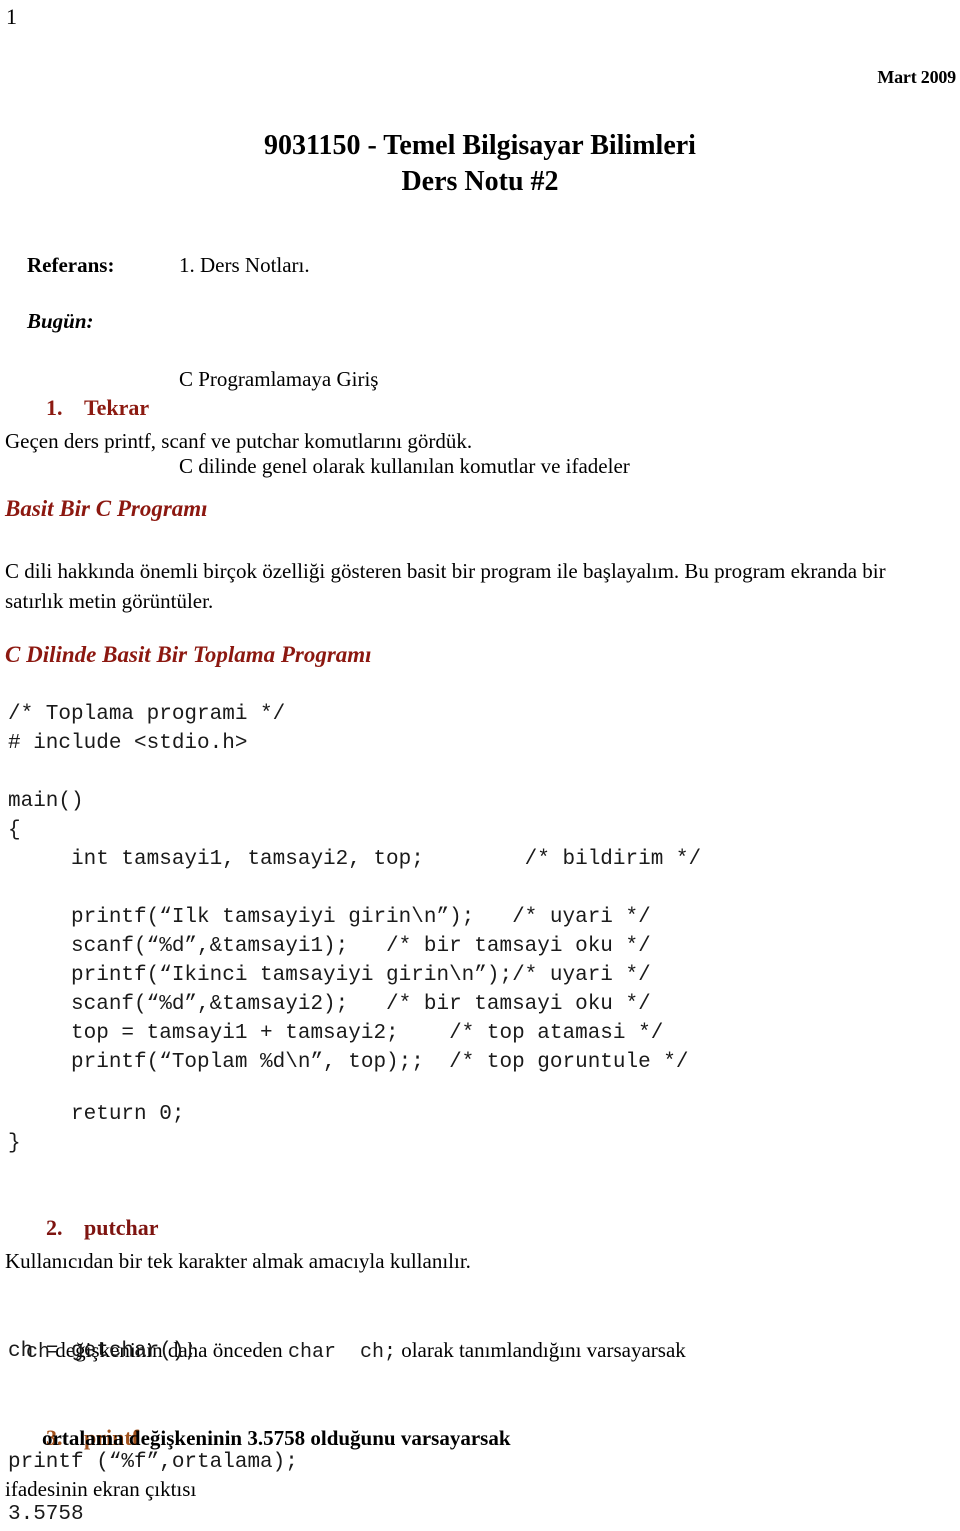 The width and height of the screenshot is (960, 1531). What do you see at coordinates (54, 407) in the screenshot?
I see `heading-tekrar-number: 1.` at bounding box center [54, 407].